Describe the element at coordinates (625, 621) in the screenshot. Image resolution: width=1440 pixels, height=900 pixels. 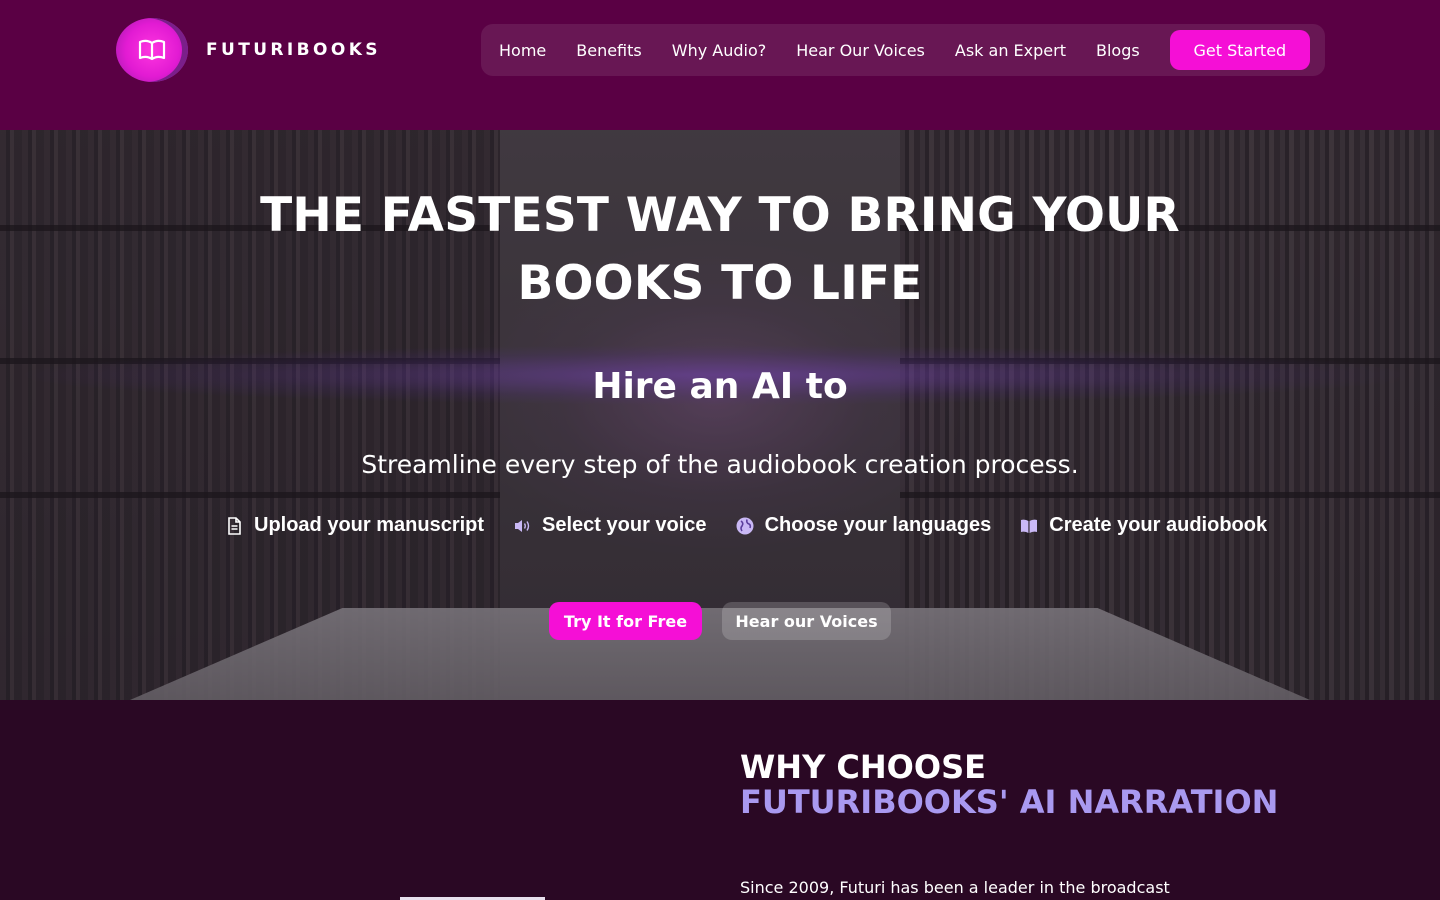
I see `try-it-free-button: Try It for Free` at that location.